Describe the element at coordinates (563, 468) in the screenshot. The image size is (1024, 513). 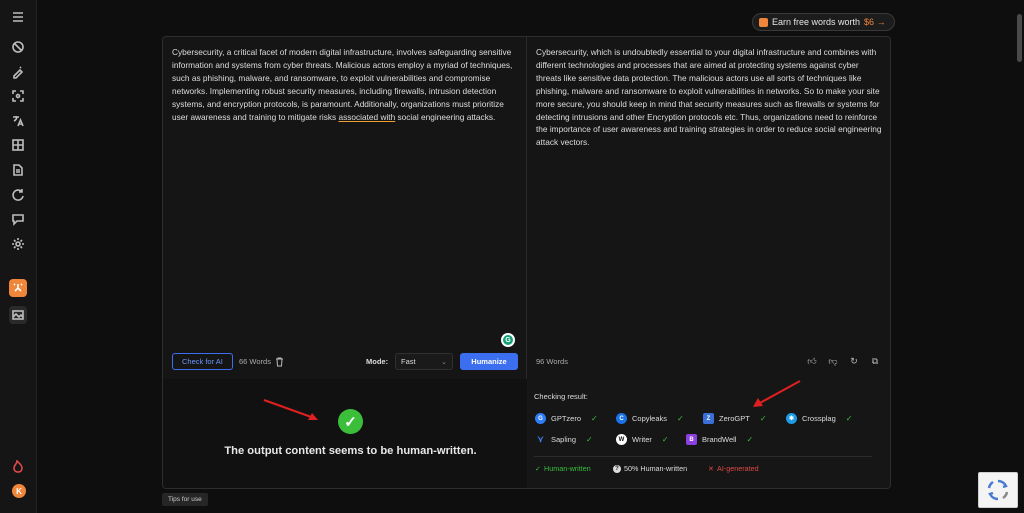
I see `legend-human: ✓ Human-written` at that location.